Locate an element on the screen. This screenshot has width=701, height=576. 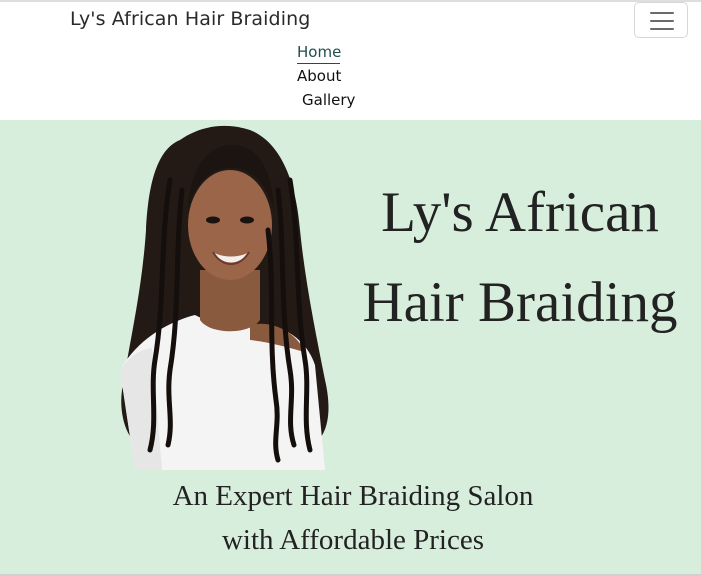
hero-title-line: Hair Braiding is located at coordinates (520, 302).